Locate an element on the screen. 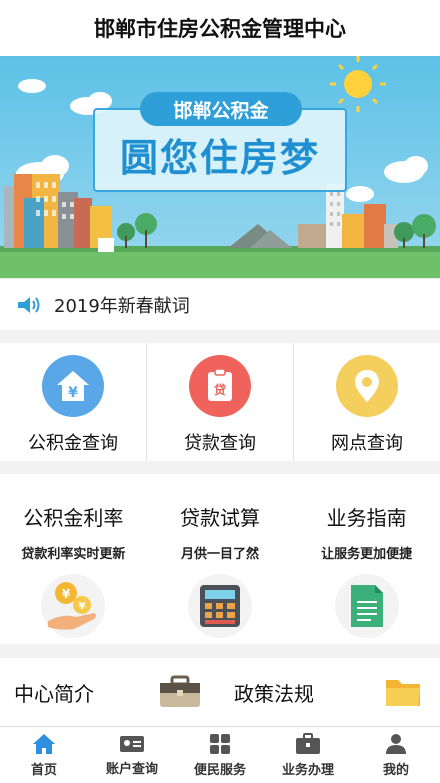  loan-document-icon: 贷 is located at coordinates (220, 386).